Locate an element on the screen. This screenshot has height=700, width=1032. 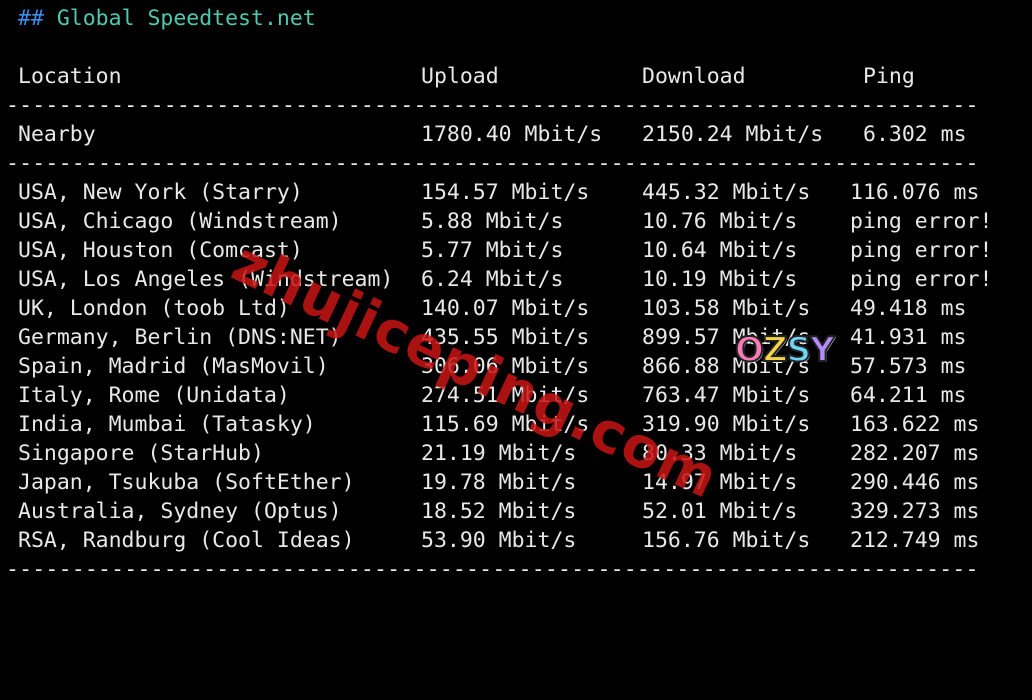
row-upload: 5.88 Mbit/s is located at coordinates (492, 221).